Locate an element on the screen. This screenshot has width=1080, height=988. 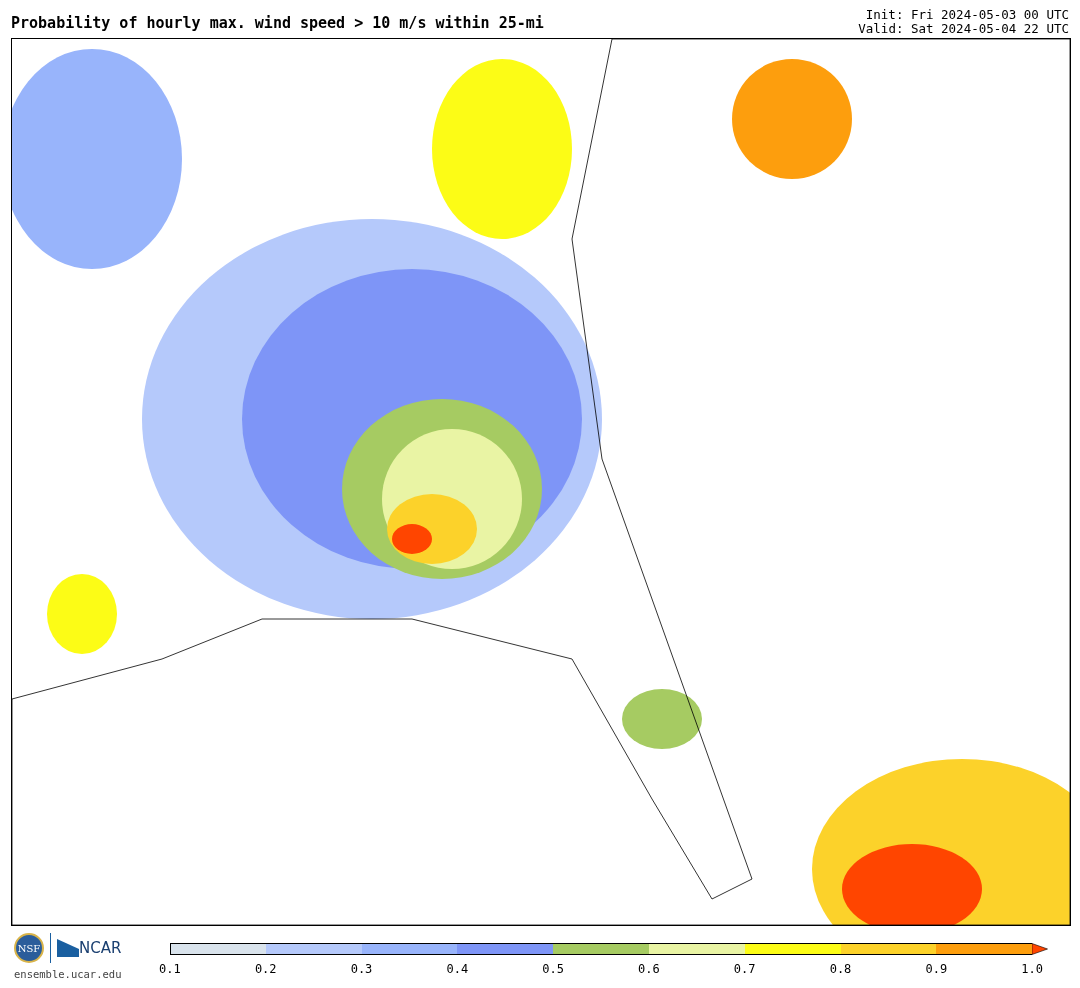
colorbar-tick-label: 0.9 is located at coordinates (936, 969).